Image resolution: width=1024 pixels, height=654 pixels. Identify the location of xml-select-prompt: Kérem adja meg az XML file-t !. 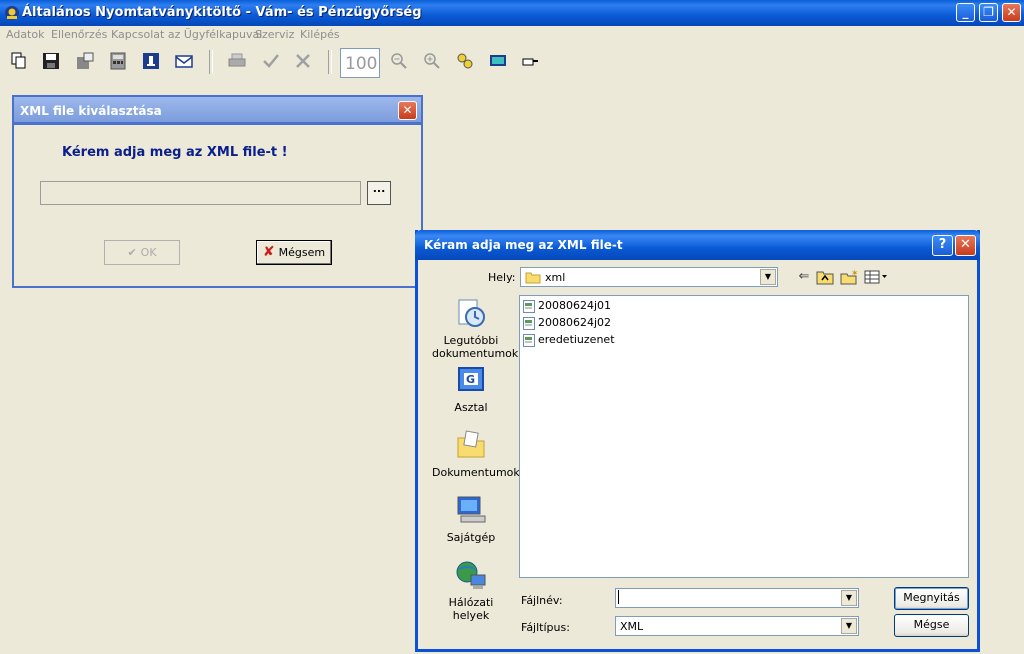
(175, 152).